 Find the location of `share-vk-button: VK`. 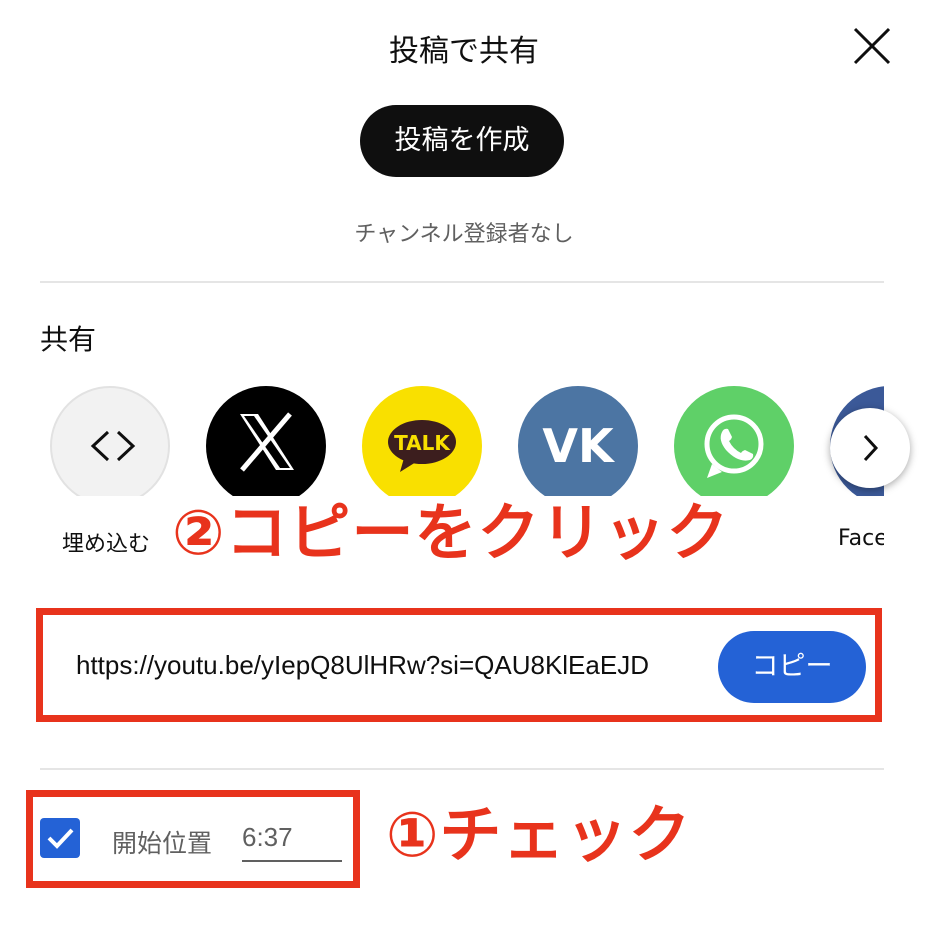

share-vk-button: VK is located at coordinates (578, 441).